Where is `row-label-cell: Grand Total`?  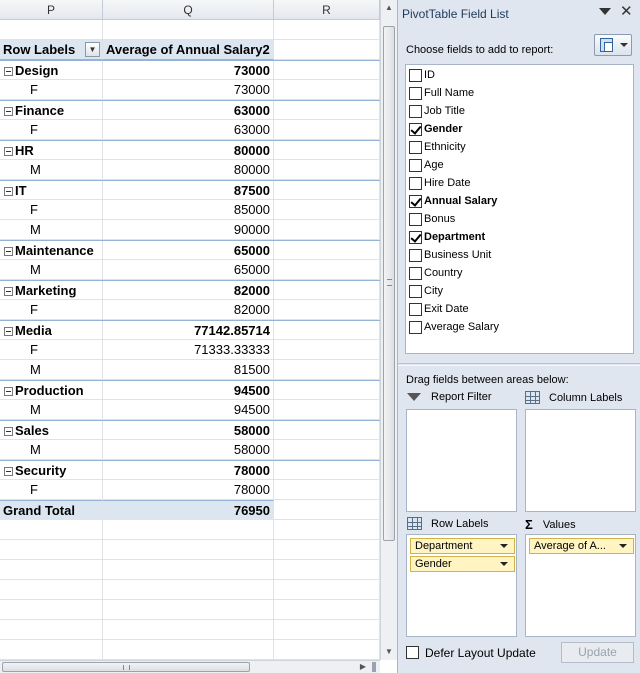
row-label-cell: Grand Total is located at coordinates (51, 510).